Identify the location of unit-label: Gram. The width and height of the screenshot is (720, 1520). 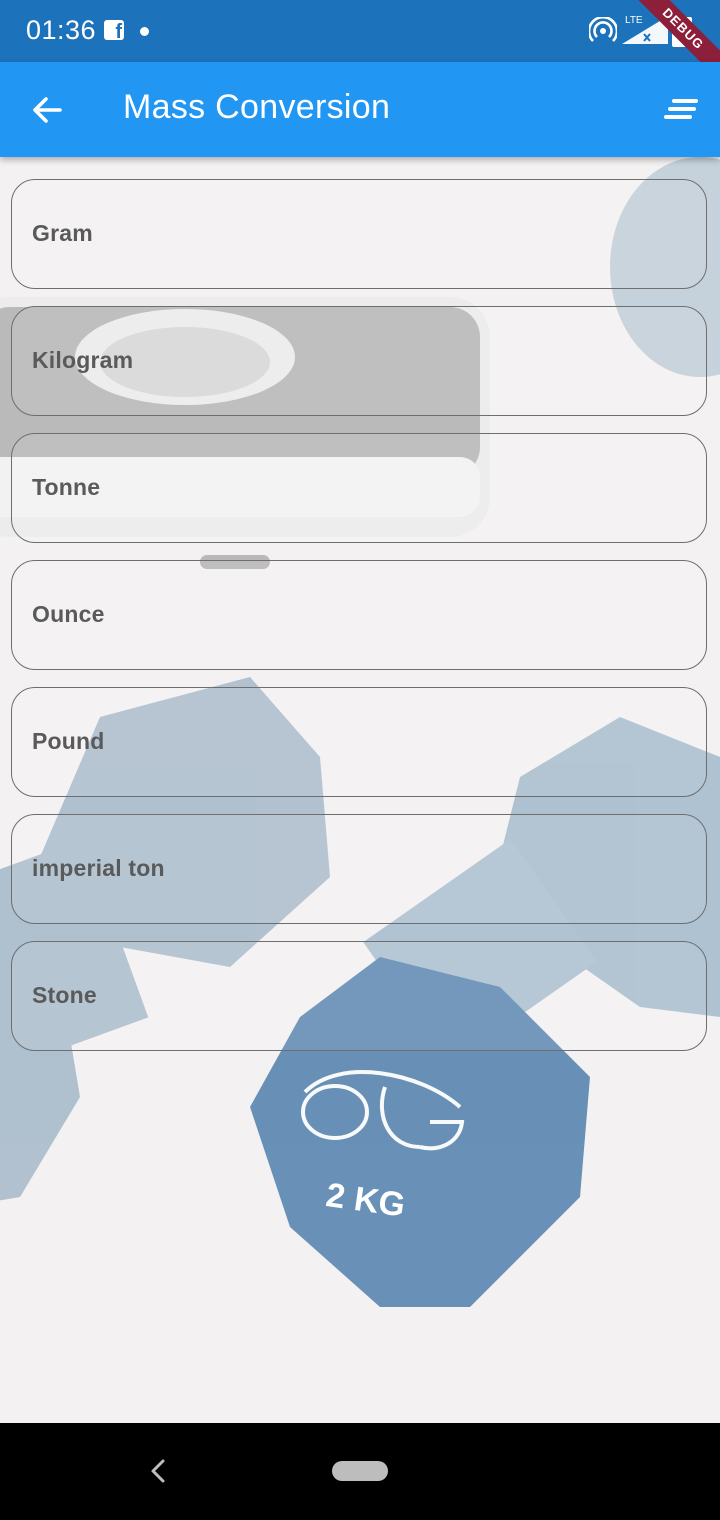
(62, 233).